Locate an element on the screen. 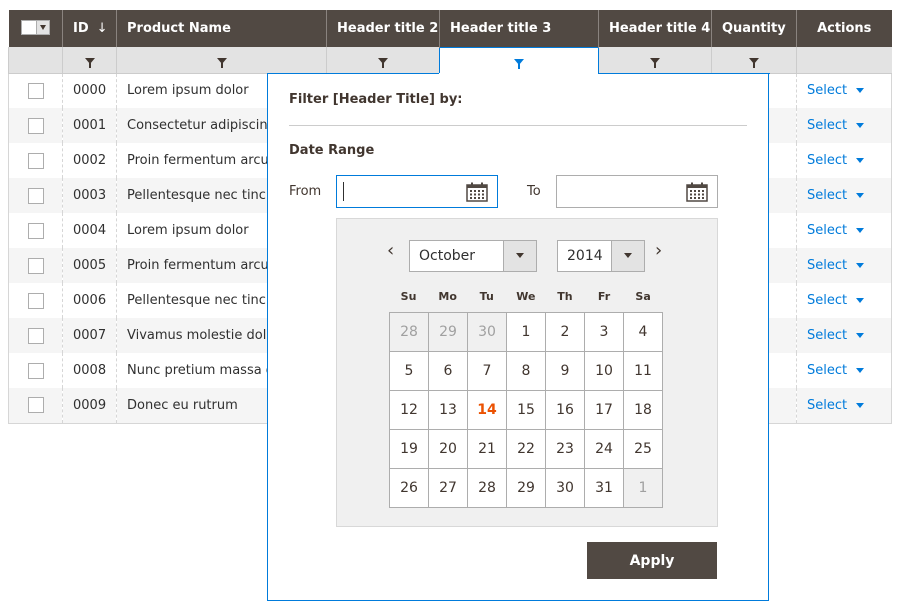  sort-descending-icon: ↓ is located at coordinates (102, 28).